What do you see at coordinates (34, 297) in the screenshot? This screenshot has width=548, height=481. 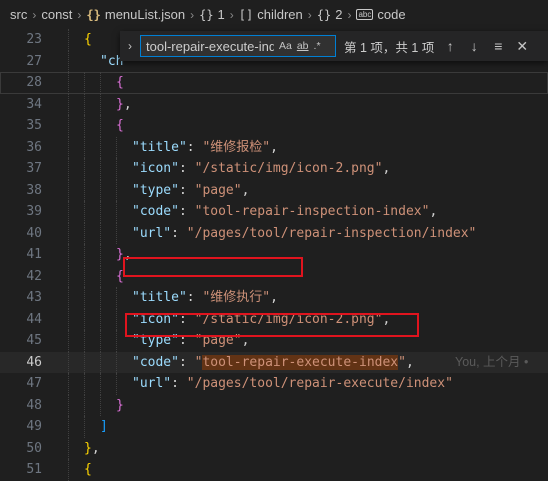 I see `line-number: 43` at bounding box center [34, 297].